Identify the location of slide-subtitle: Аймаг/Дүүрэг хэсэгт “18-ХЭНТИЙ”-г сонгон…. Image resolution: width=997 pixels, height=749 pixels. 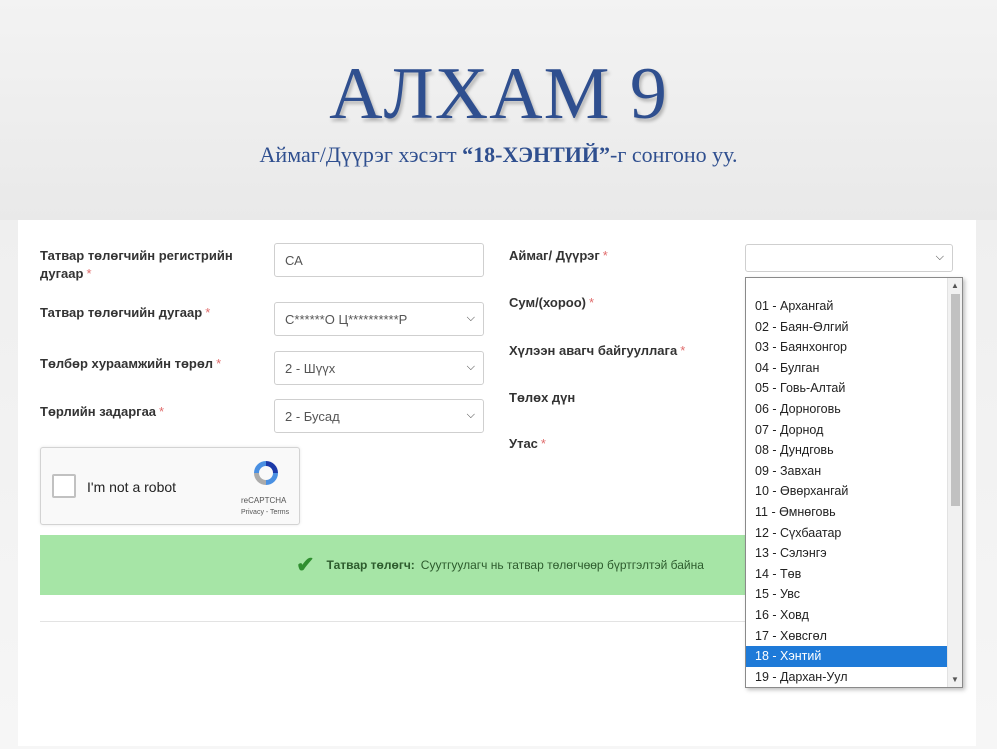
(498, 155).